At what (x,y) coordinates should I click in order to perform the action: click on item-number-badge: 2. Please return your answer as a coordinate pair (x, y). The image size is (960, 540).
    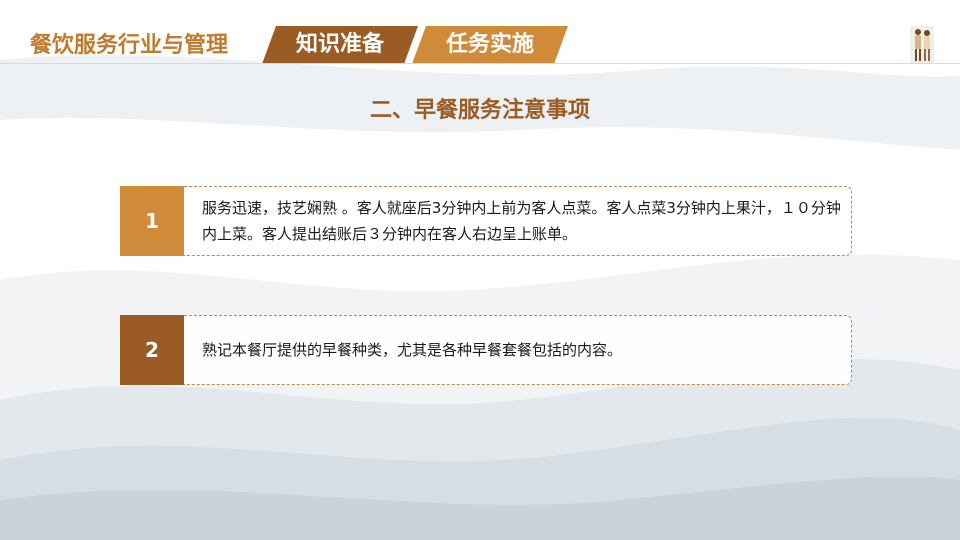
    Looking at the image, I should click on (152, 350).